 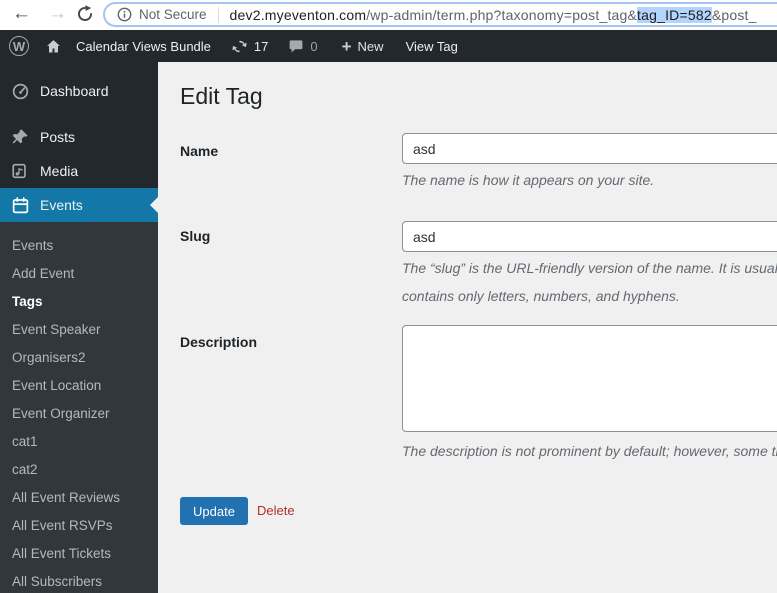 I want to click on admin-bar-new: + New, so click(x=363, y=46).